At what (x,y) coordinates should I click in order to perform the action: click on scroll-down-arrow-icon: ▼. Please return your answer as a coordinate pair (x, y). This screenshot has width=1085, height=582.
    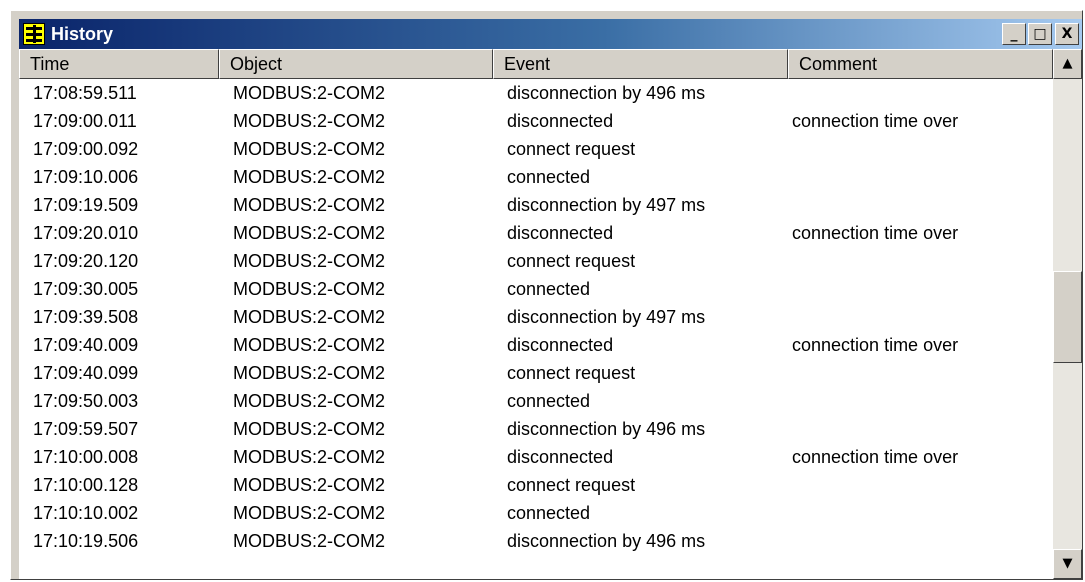
    Looking at the image, I should click on (1067, 564).